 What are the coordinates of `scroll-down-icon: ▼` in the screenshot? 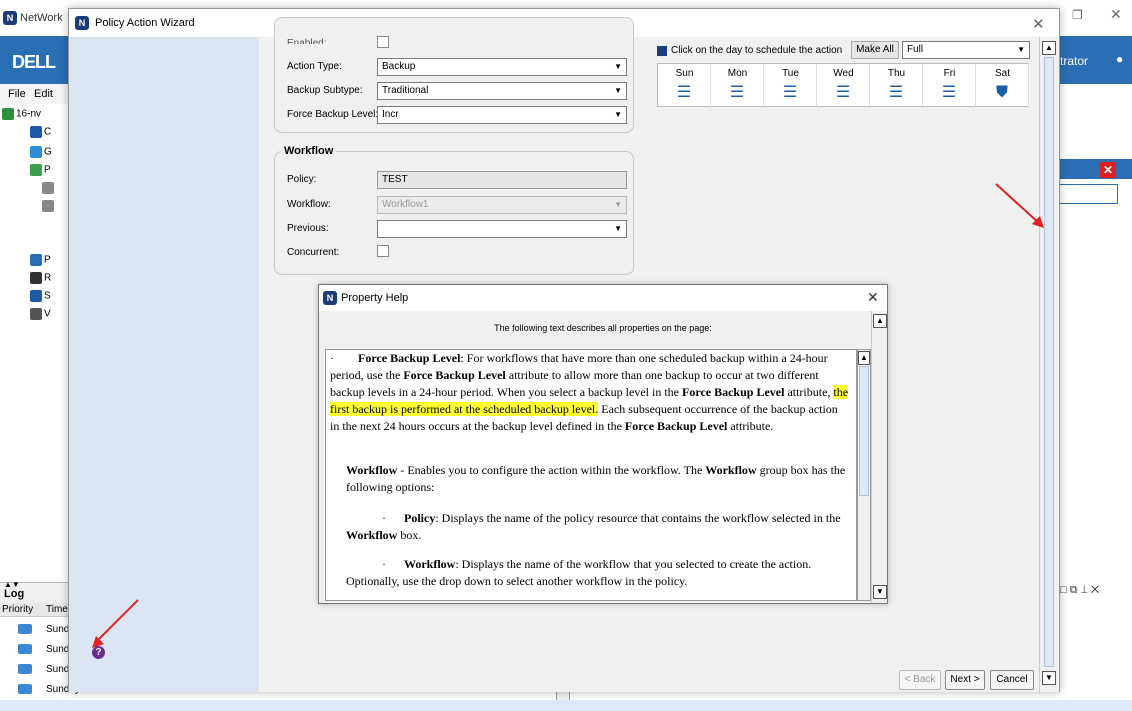 It's located at (1049, 678).